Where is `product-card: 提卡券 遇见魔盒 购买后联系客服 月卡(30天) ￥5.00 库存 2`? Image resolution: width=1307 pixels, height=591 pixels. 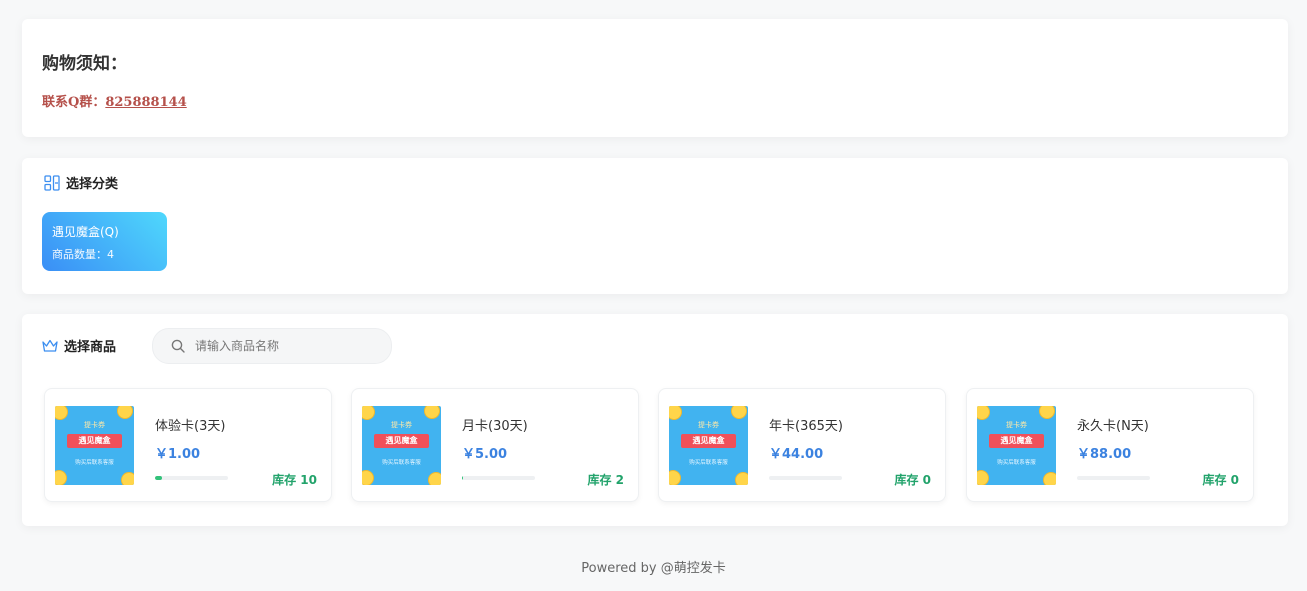
product-card: 提卡券 遇见魔盒 购买后联系客服 月卡(30天) ￥5.00 库存 2 is located at coordinates (495, 445).